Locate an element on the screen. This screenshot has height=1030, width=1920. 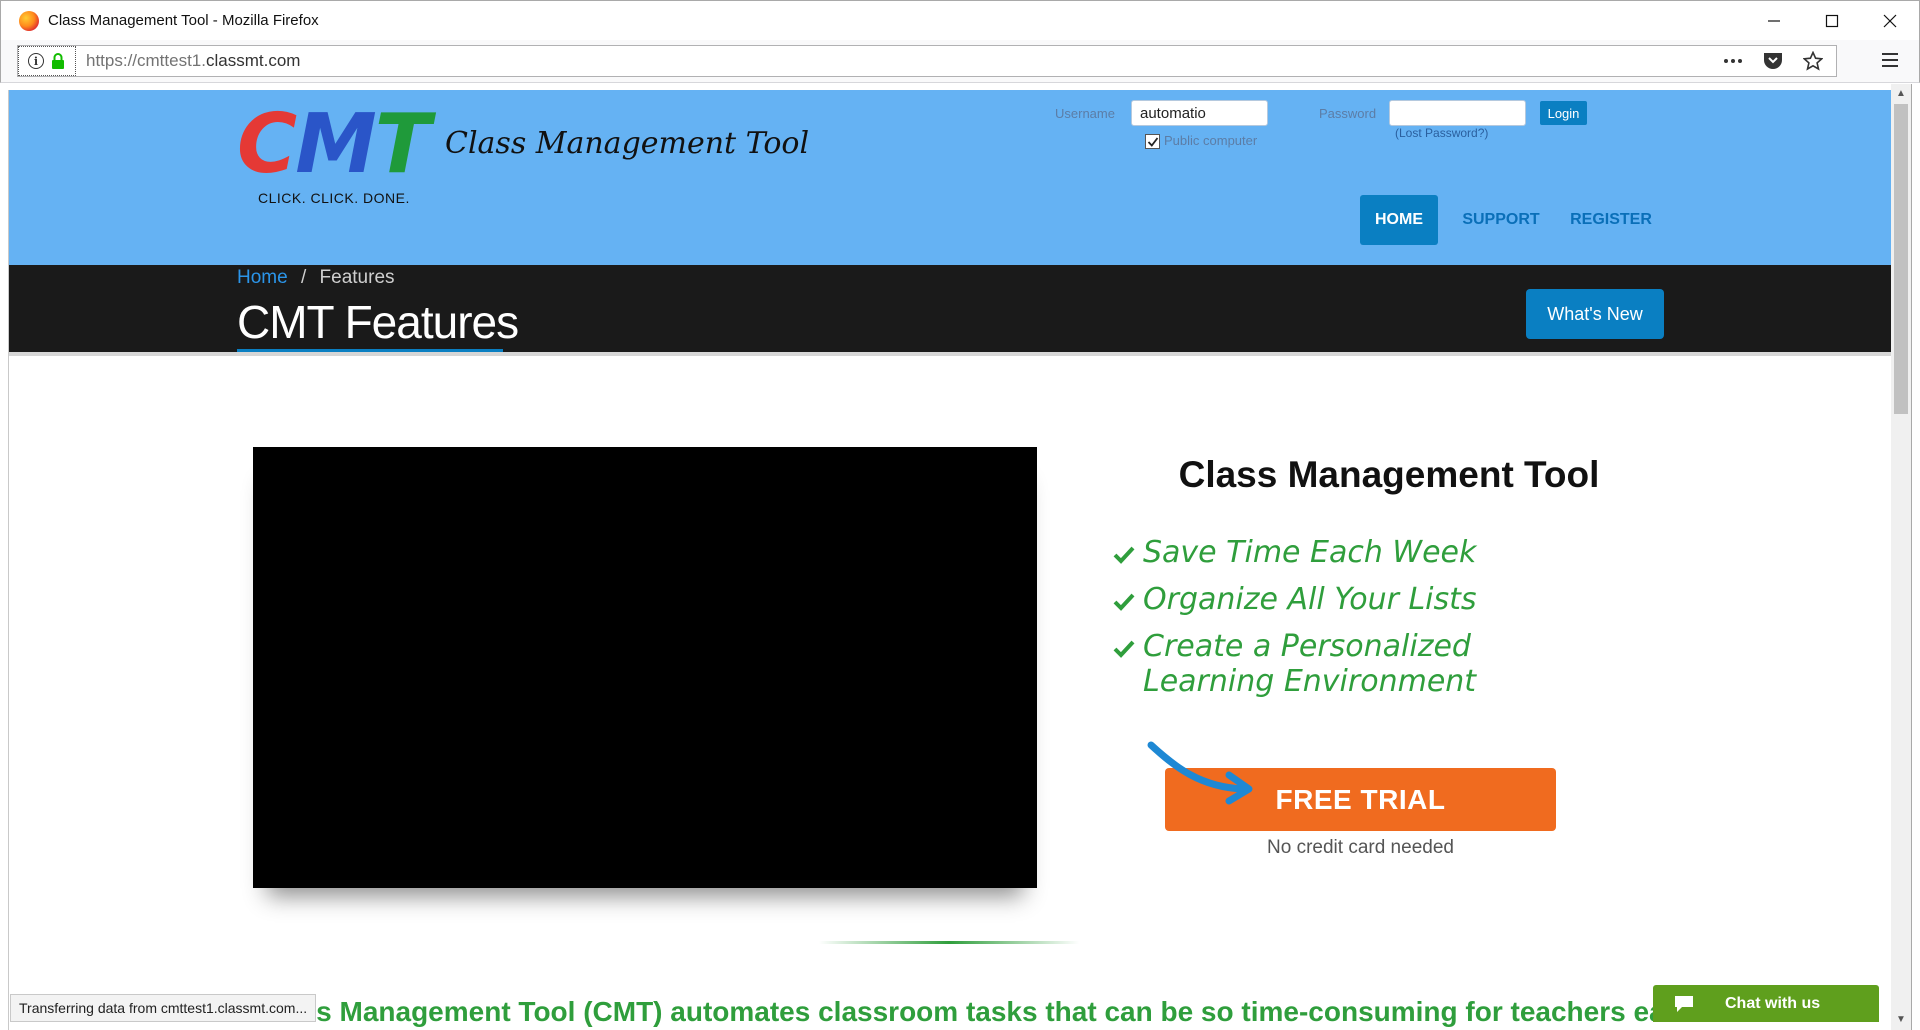
public-computer-checkbox is located at coordinates (1152, 141).